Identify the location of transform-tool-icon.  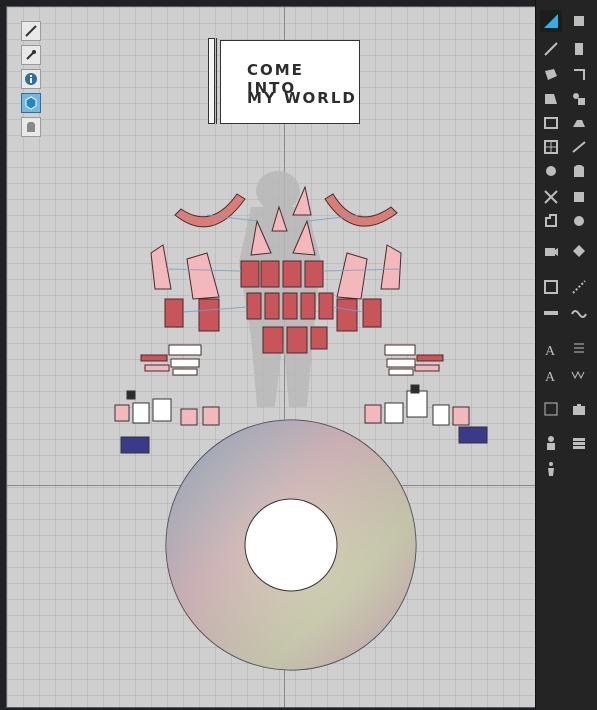
(551, 49).